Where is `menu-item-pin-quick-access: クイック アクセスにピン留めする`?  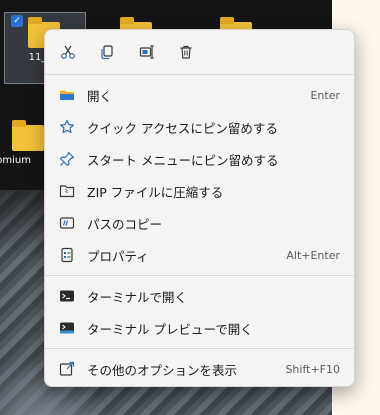 menu-item-pin-quick-access: クイック アクセスにピン留めする is located at coordinates (199, 127).